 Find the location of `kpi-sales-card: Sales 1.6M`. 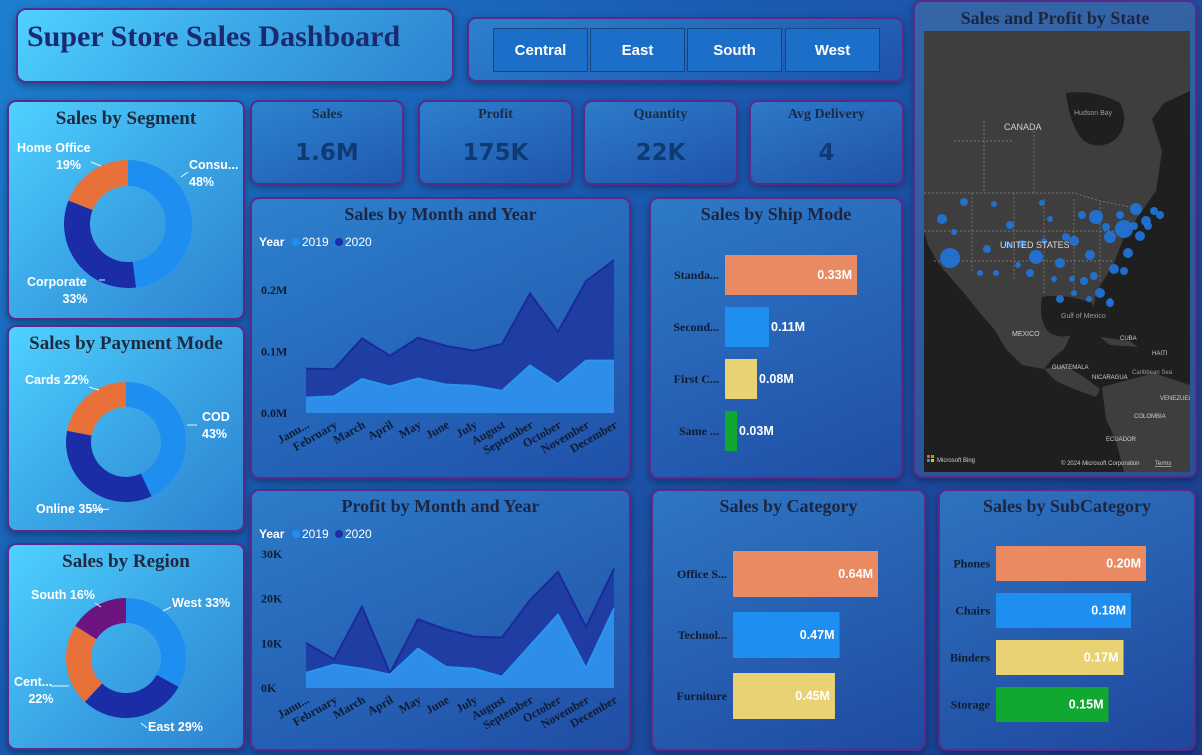

kpi-sales-card: Sales 1.6M is located at coordinates (327, 142).